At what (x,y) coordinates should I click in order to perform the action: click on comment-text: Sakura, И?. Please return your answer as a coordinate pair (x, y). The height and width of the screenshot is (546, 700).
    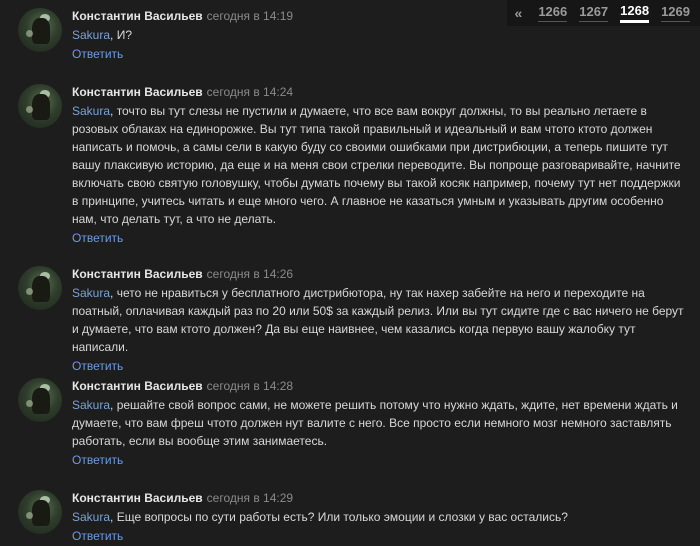
    Looking at the image, I should click on (379, 35).